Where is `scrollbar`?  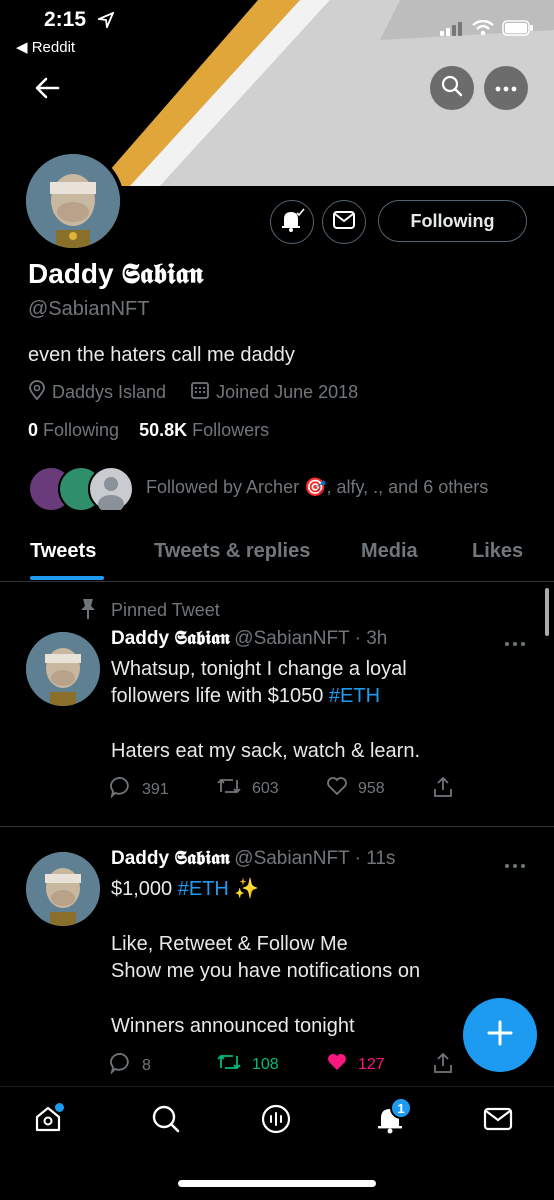 scrollbar is located at coordinates (547, 612).